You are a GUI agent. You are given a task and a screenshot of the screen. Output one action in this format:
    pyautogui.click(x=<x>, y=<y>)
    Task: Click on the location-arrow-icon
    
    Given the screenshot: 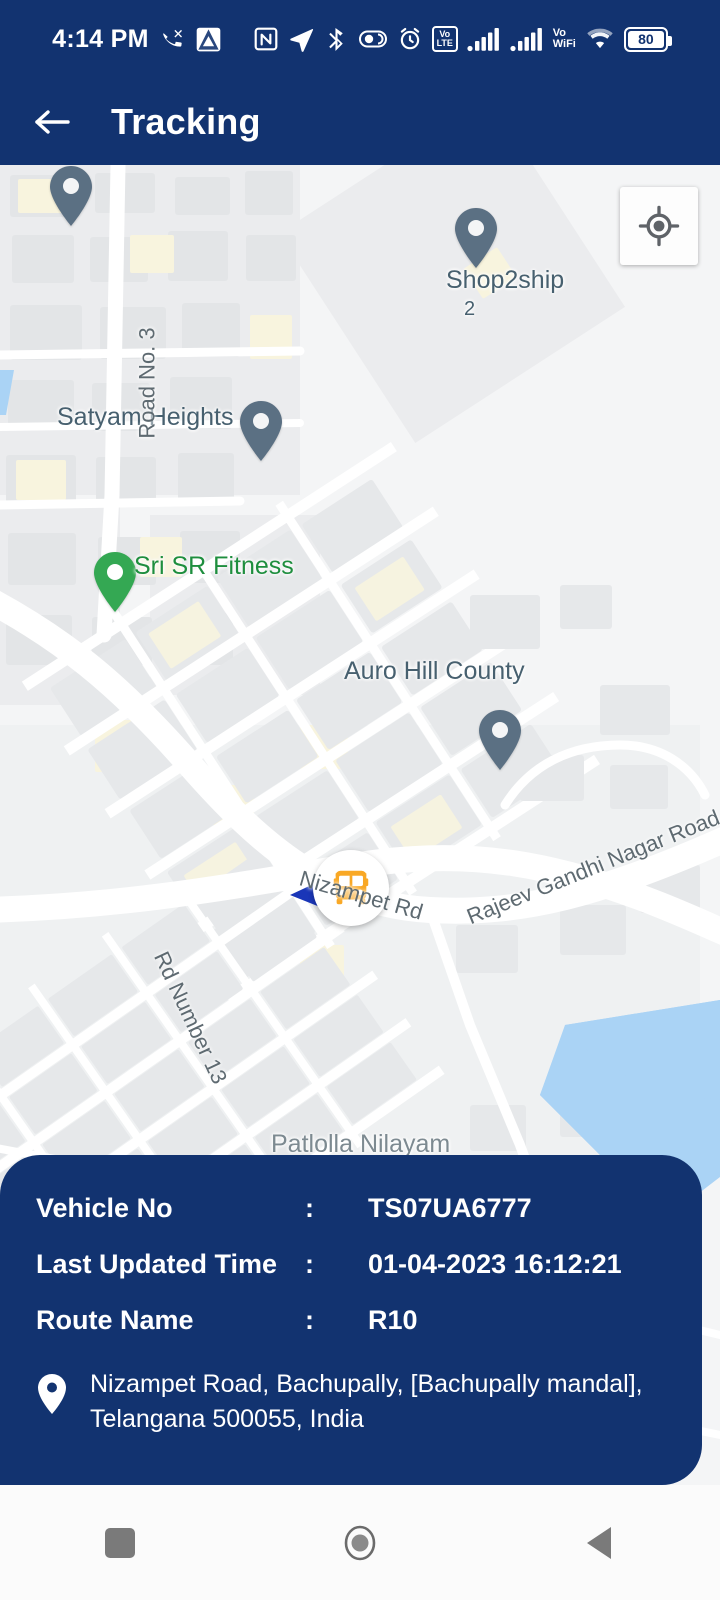 What is the action you would take?
    pyautogui.click(x=301, y=39)
    